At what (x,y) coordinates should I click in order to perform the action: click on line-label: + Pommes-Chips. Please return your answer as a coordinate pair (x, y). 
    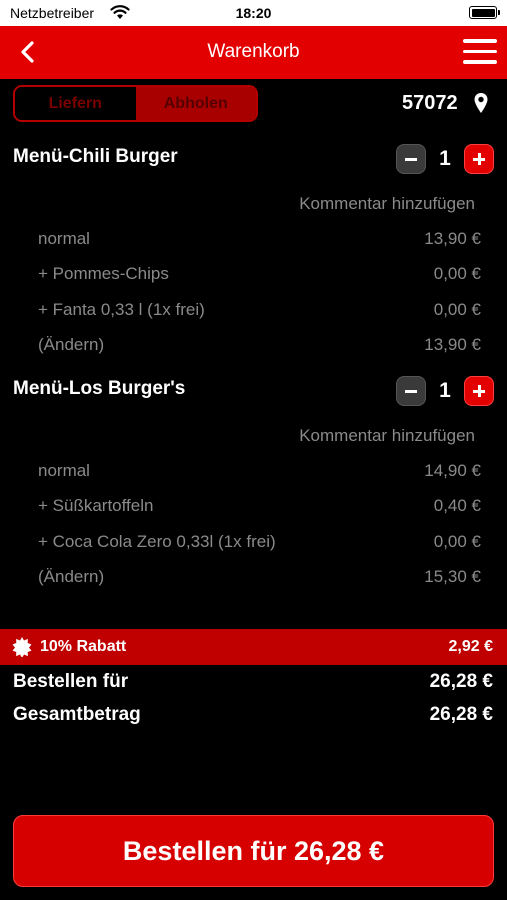
    Looking at the image, I should click on (103, 273).